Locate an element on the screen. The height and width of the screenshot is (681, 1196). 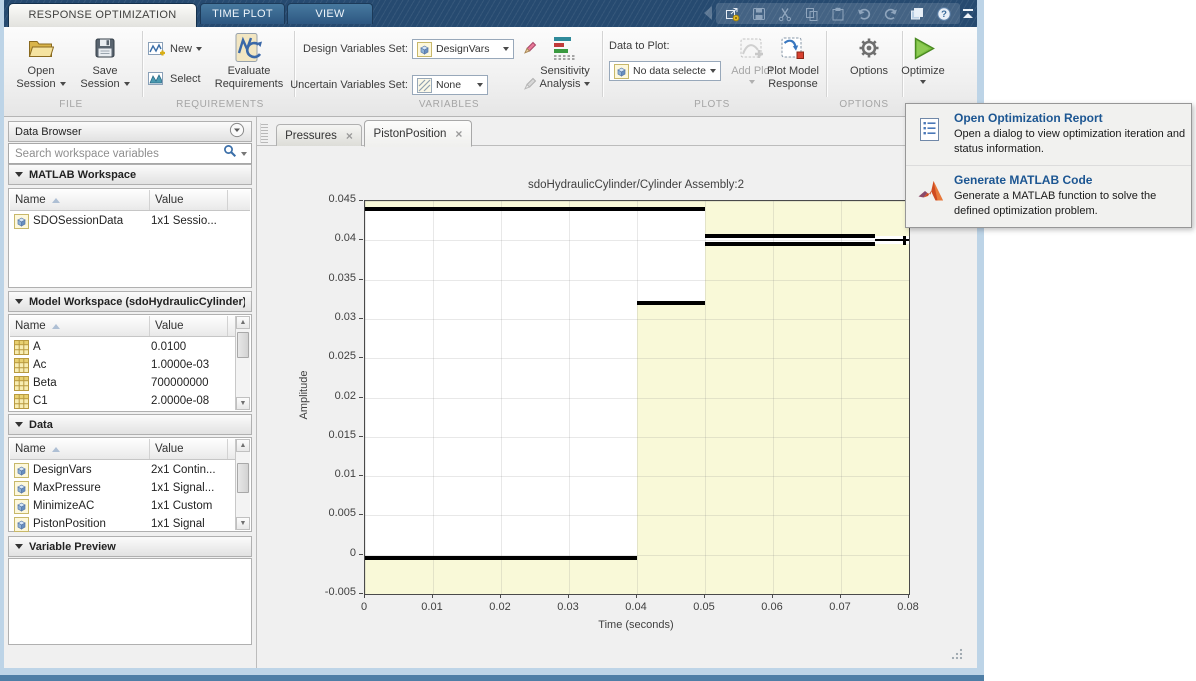
table-row-pistonposition: PistonPosition 1x1 Signal is located at coordinates (123, 524).